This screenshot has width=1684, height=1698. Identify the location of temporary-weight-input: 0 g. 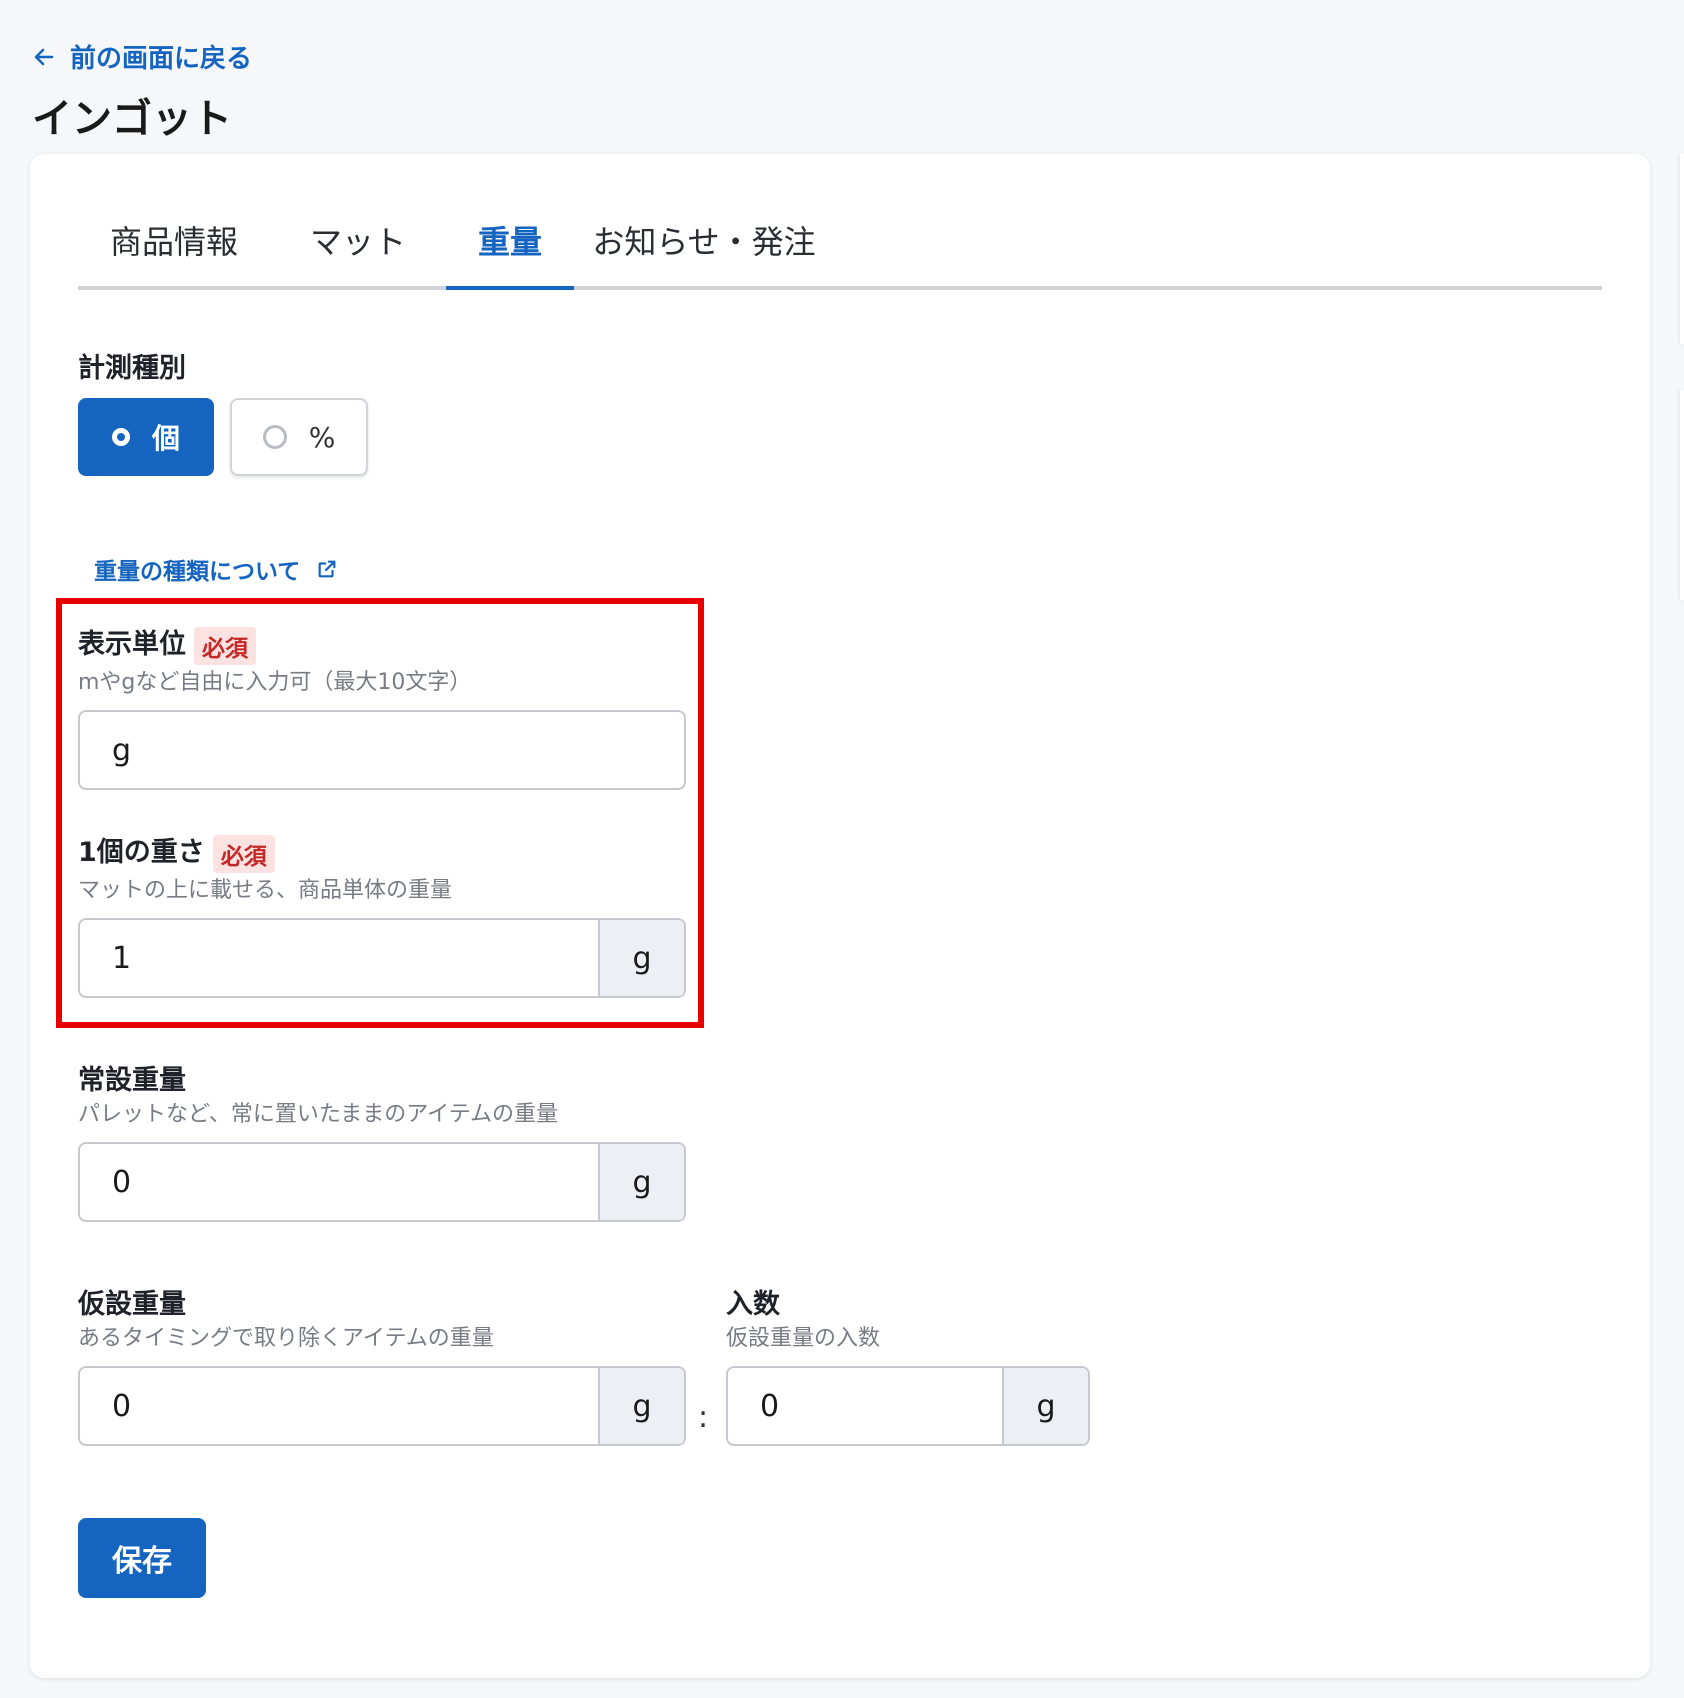
(382, 1406).